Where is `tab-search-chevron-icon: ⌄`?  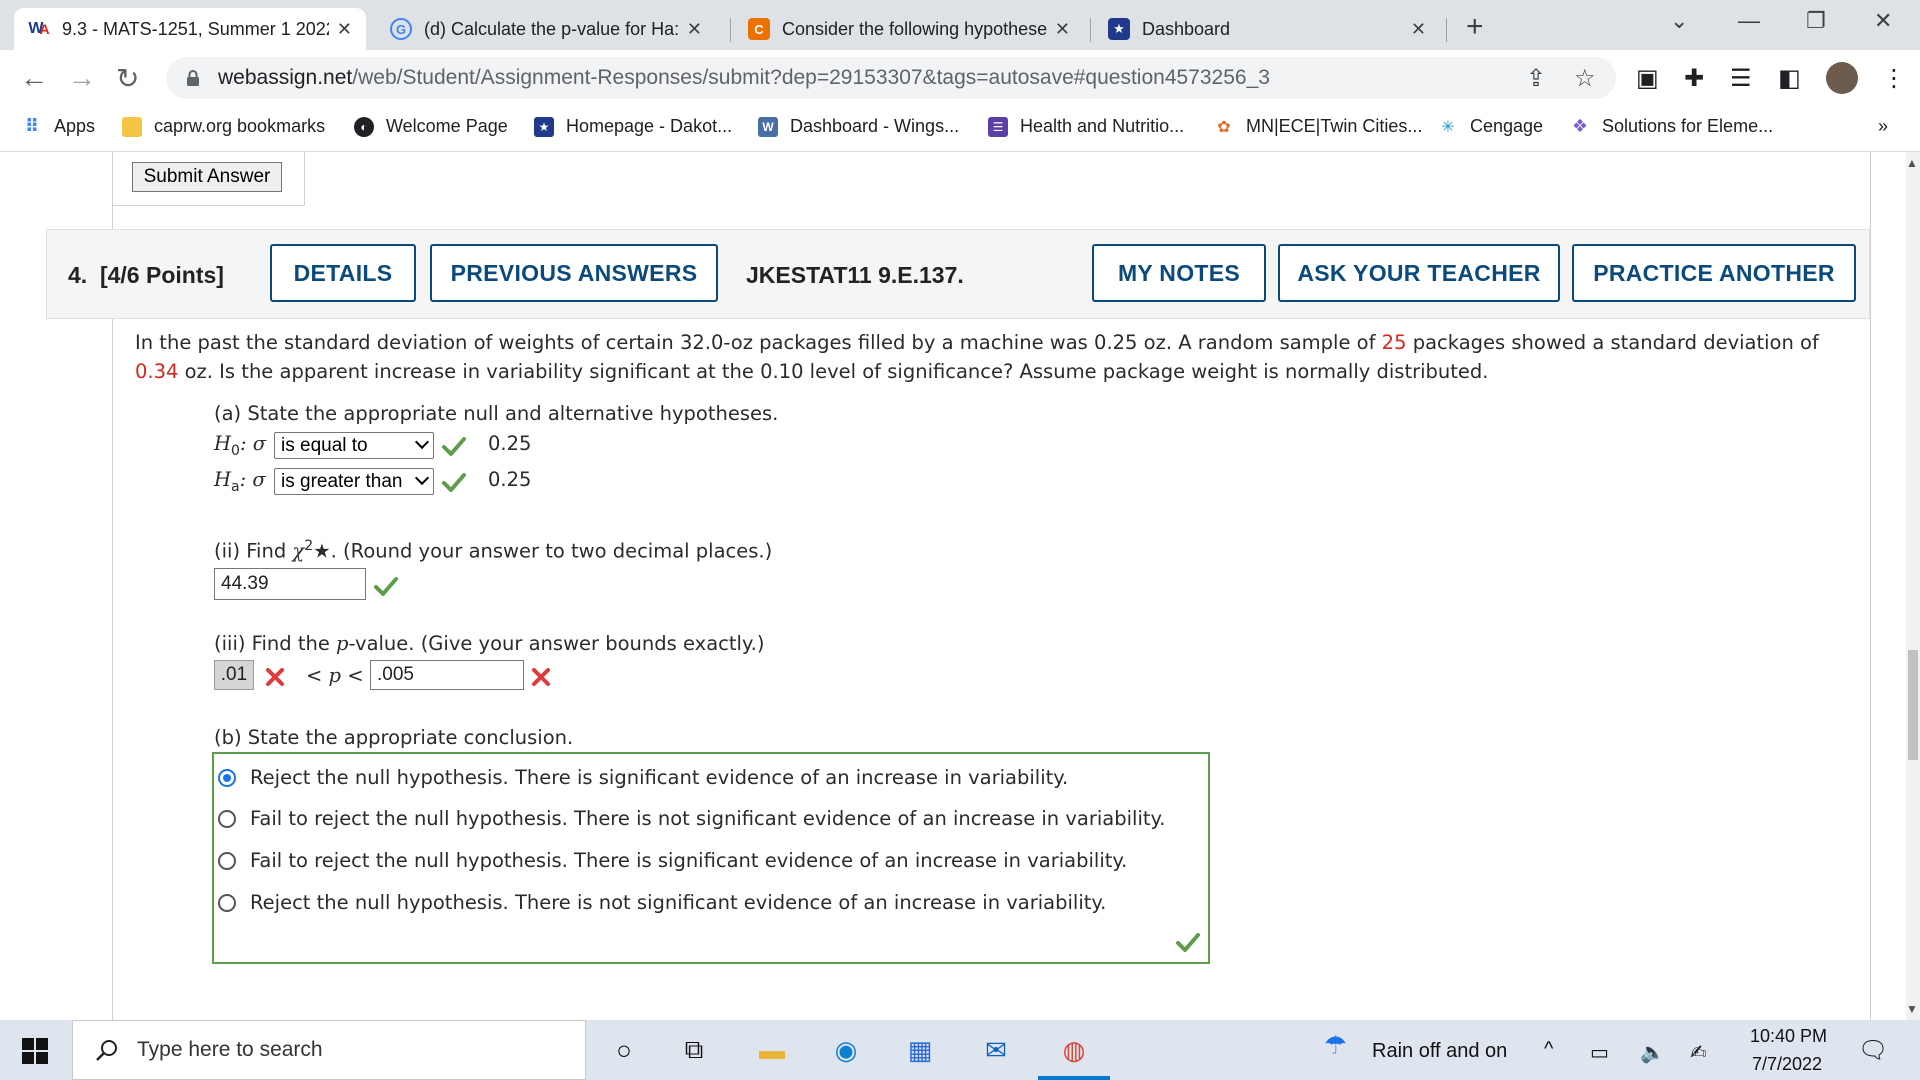
tab-search-chevron-icon: ⌄ is located at coordinates (1679, 21).